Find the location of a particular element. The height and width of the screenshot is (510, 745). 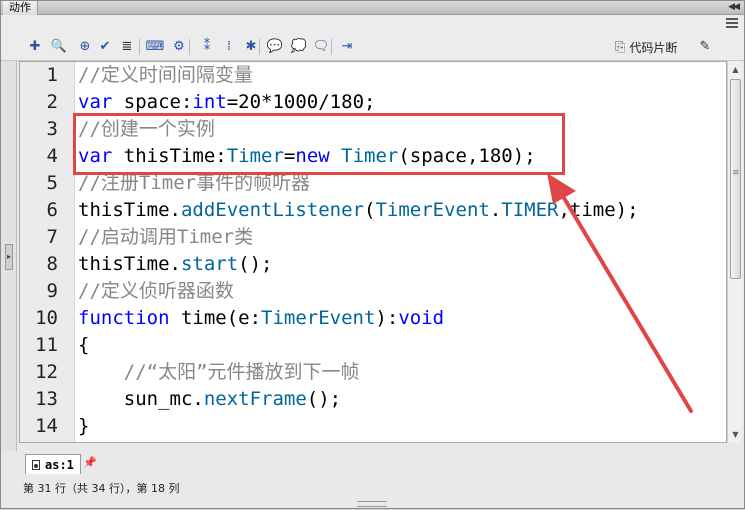

title-bar: 动作 ◀◀ is located at coordinates (372, 8).